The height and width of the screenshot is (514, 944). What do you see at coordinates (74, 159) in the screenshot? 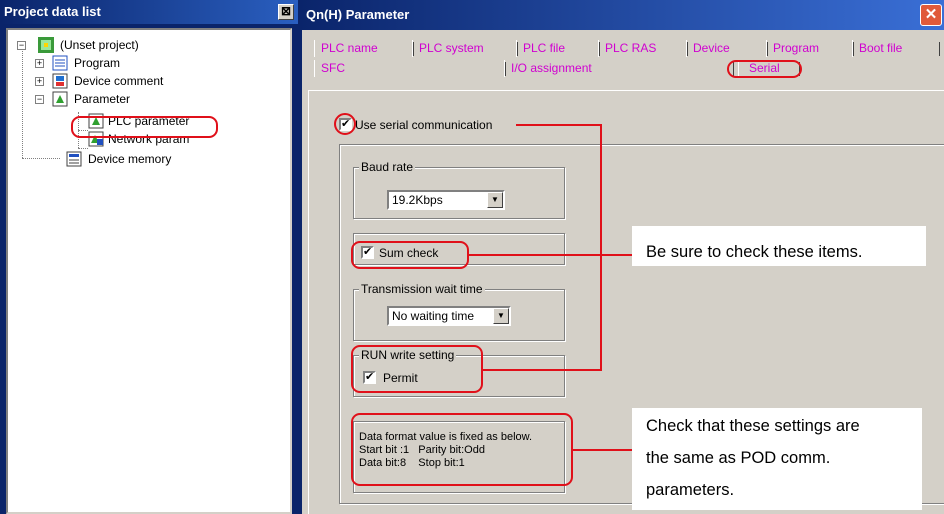
I see `device-memory-icon` at bounding box center [74, 159].